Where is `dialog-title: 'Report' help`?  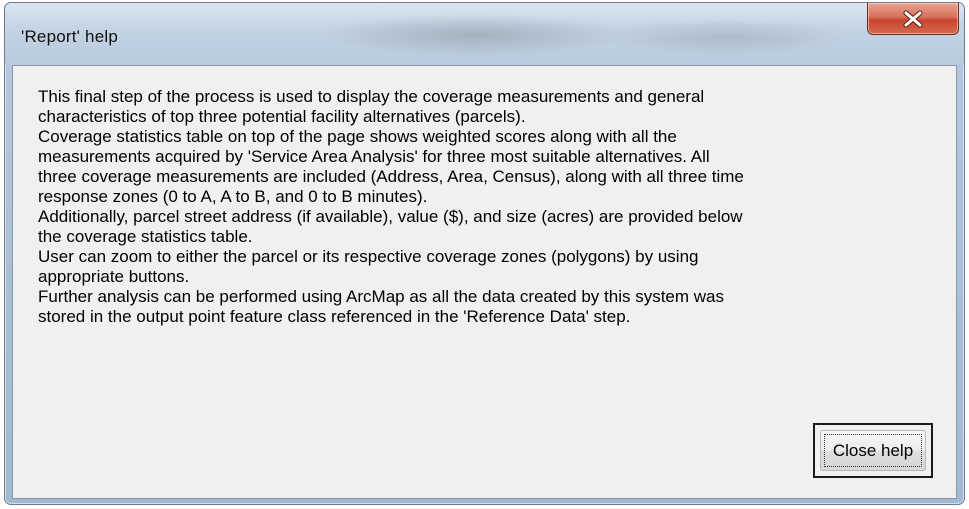 dialog-title: 'Report' help is located at coordinates (69, 36).